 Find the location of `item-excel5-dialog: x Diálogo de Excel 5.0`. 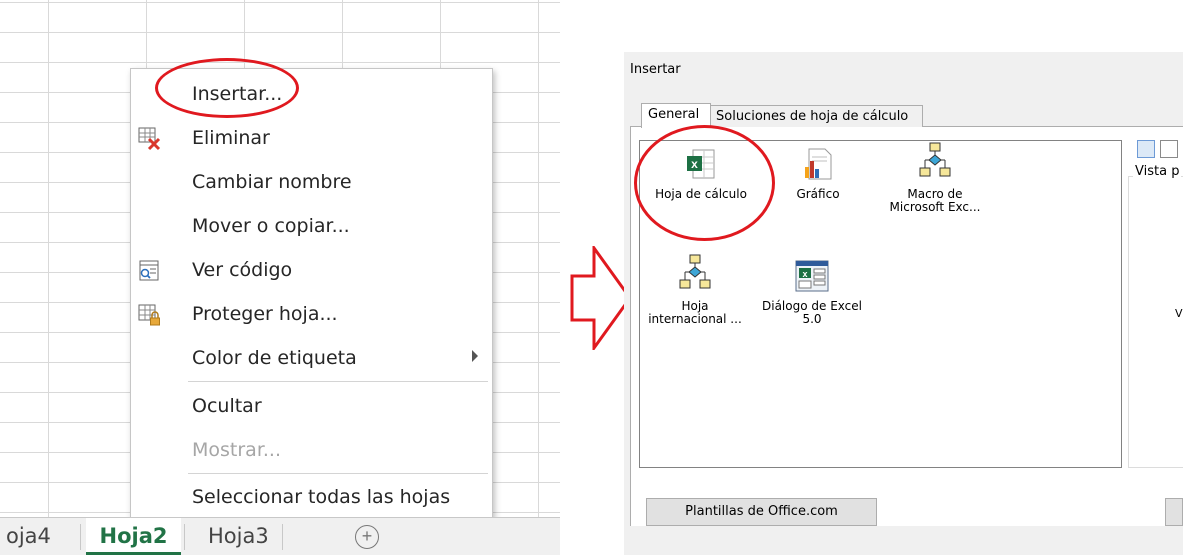

item-excel5-dialog: x Diálogo de Excel 5.0 is located at coordinates (812, 304).